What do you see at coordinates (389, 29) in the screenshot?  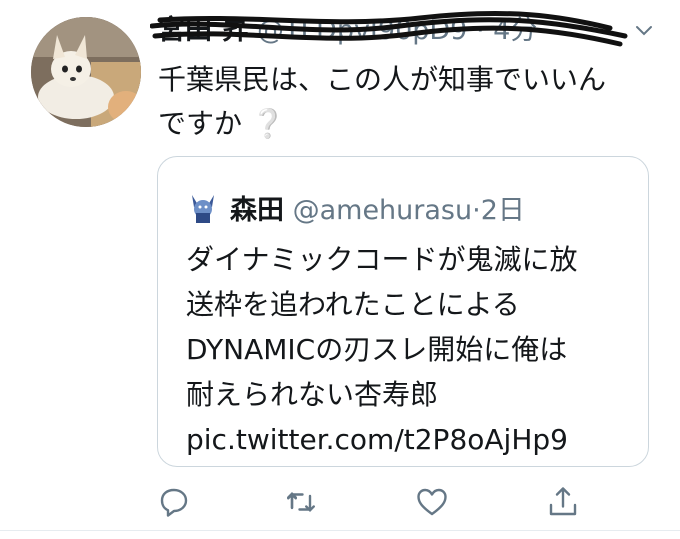 I see `redaction-scribble` at bounding box center [389, 29].